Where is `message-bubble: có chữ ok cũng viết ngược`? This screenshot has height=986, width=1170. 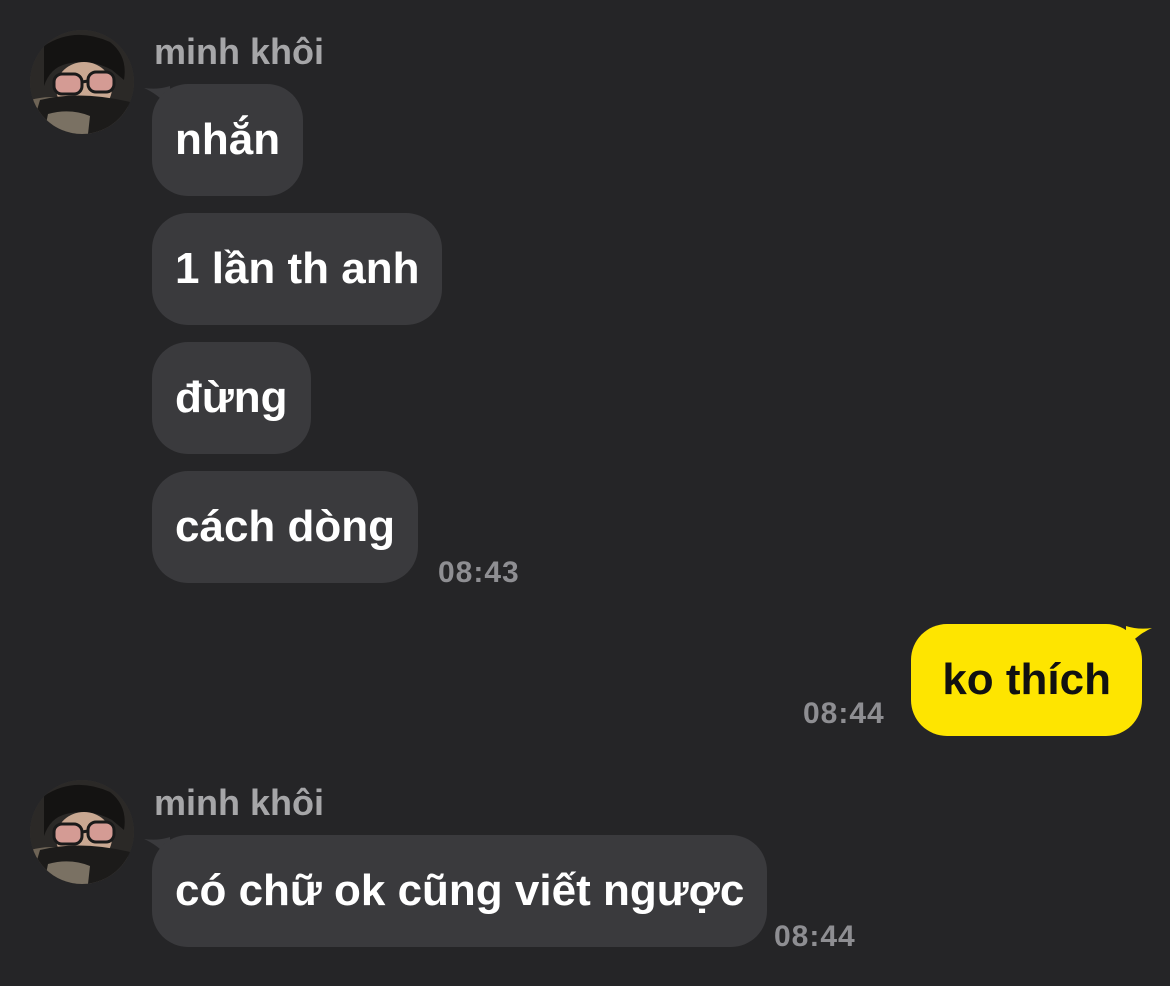 message-bubble: có chữ ok cũng viết ngược is located at coordinates (460, 891).